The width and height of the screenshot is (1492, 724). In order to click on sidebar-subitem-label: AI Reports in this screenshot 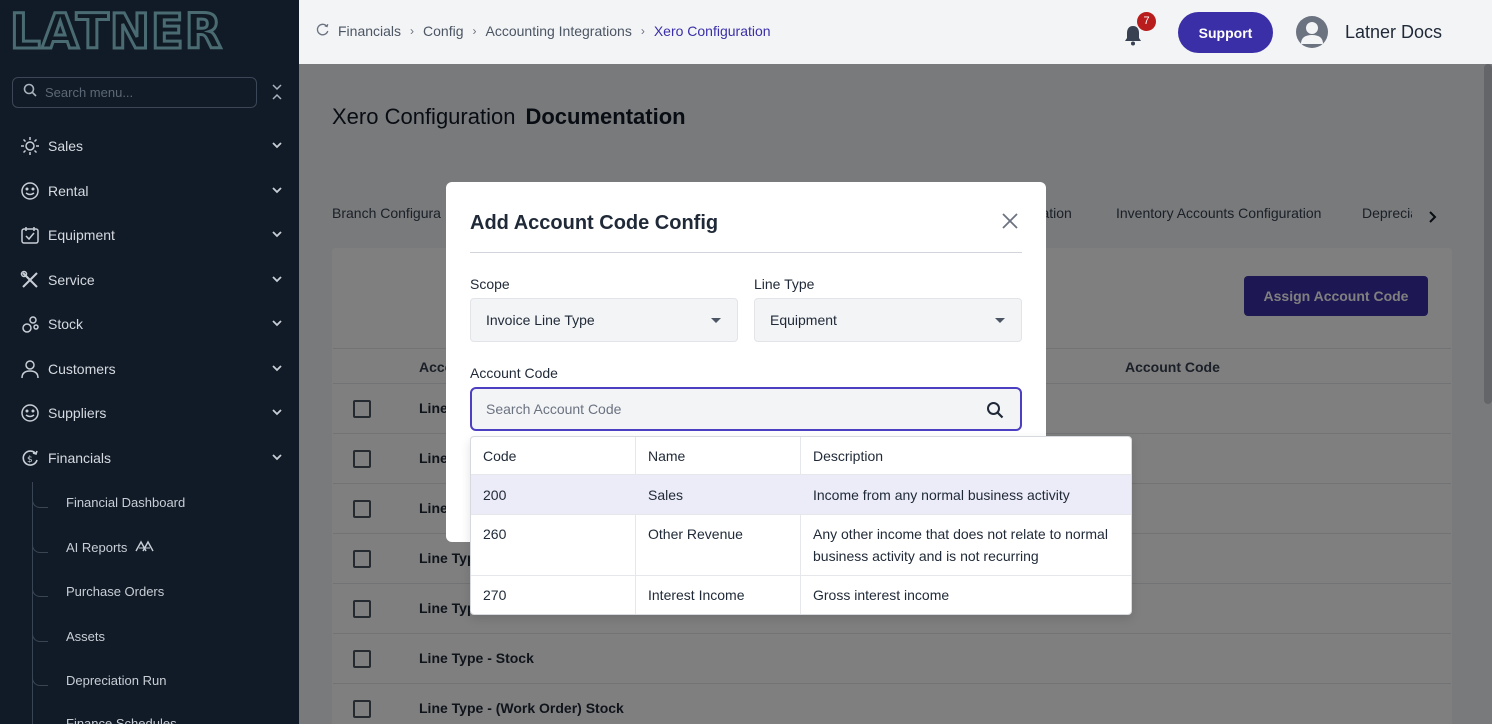, I will do `click(97, 547)`.